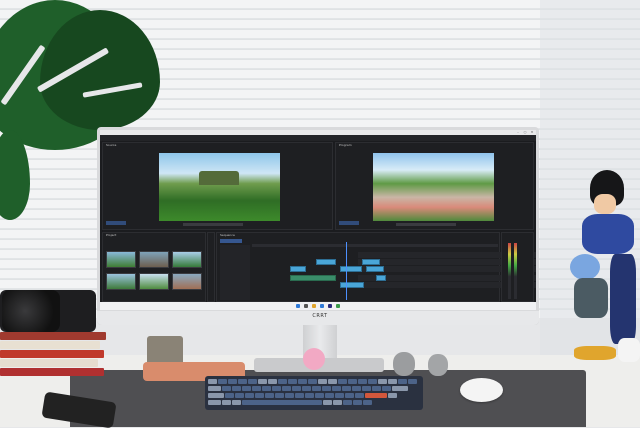 The height and width of the screenshot is (428, 640). I want to click on windows-start-icon, so click(298, 306).